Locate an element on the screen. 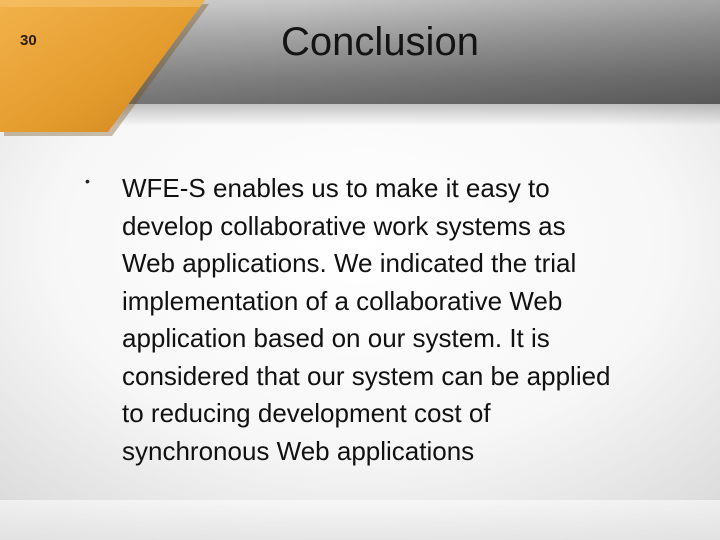  bottom-strip is located at coordinates (360, 520).